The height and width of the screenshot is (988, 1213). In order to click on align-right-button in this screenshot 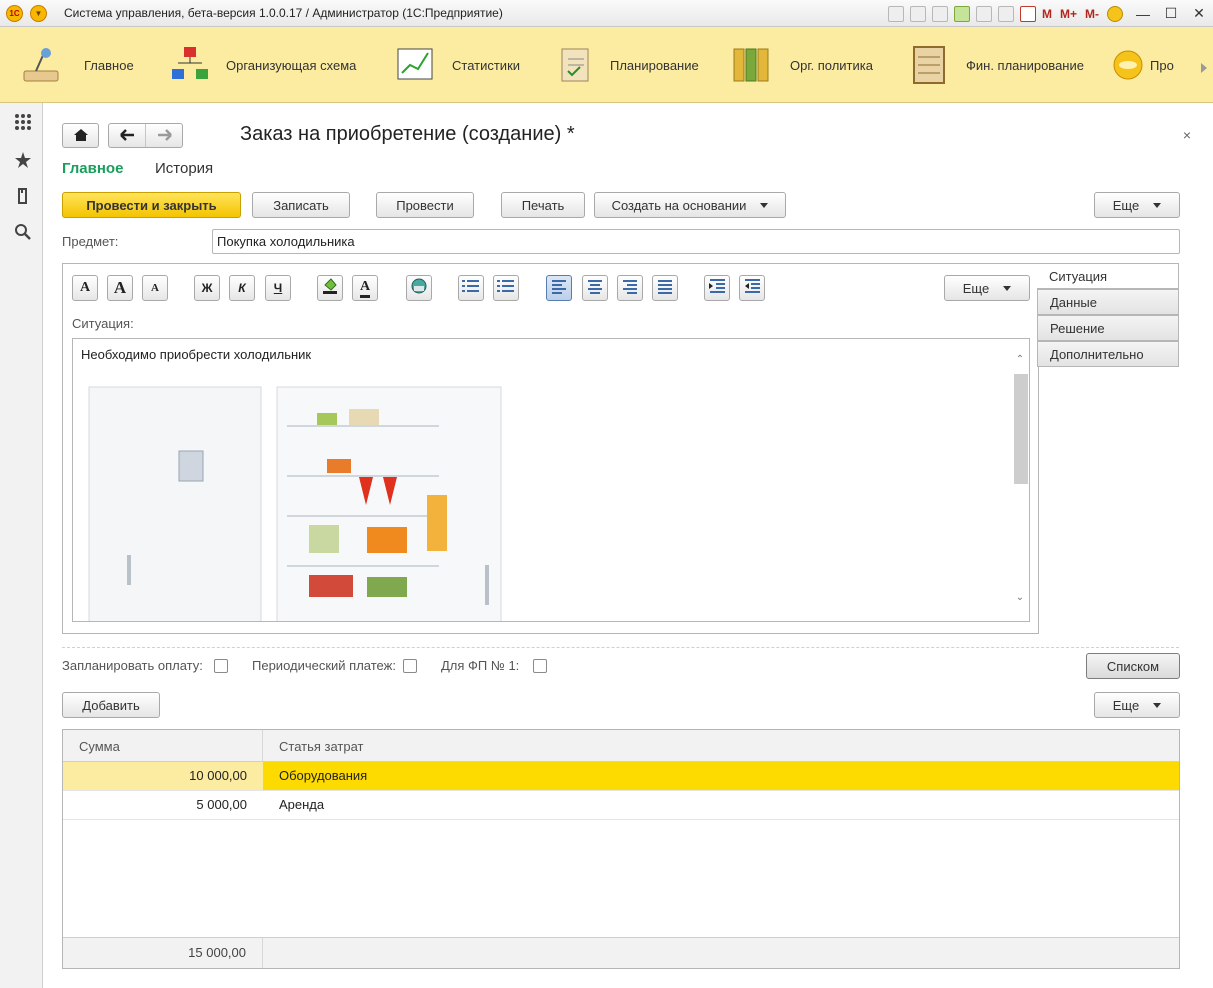, I will do `click(630, 288)`.